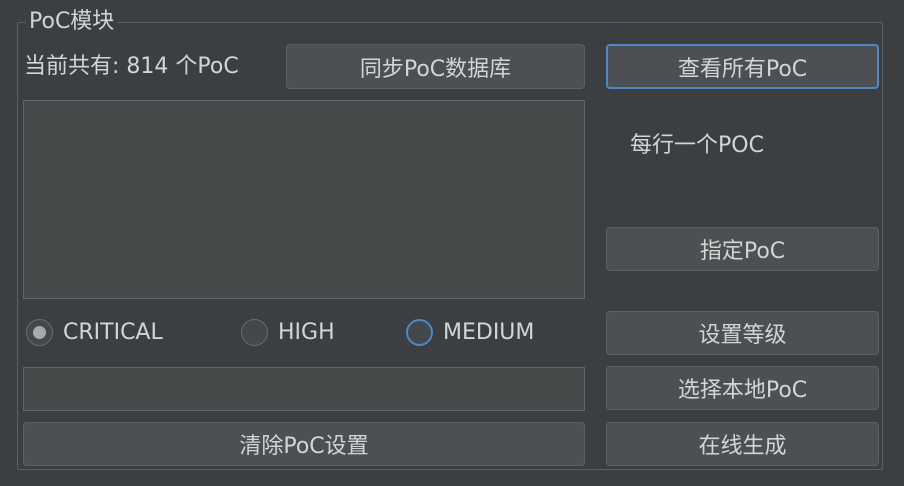  What do you see at coordinates (254, 332) in the screenshot?
I see `radio-high-indicator` at bounding box center [254, 332].